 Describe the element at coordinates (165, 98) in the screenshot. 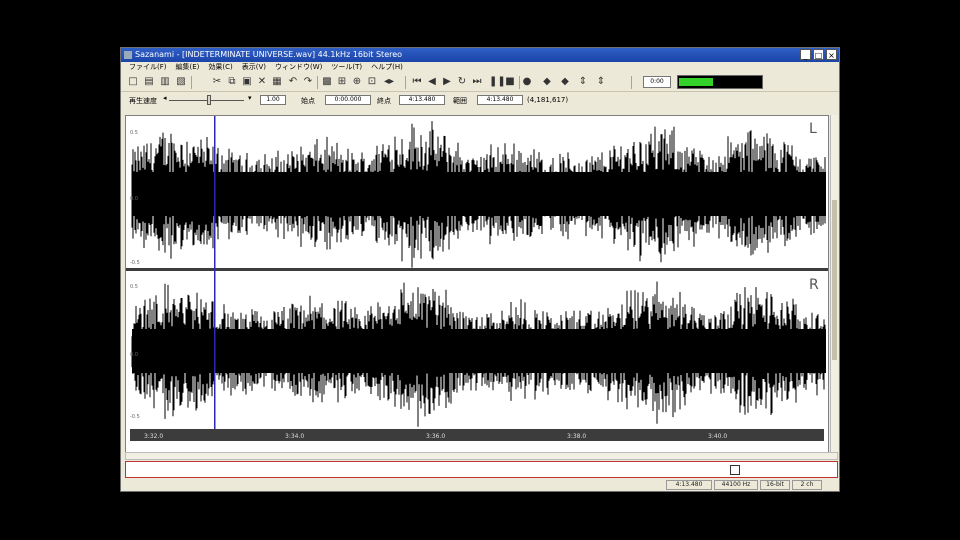

I see `speed-down-icon: ◂` at that location.